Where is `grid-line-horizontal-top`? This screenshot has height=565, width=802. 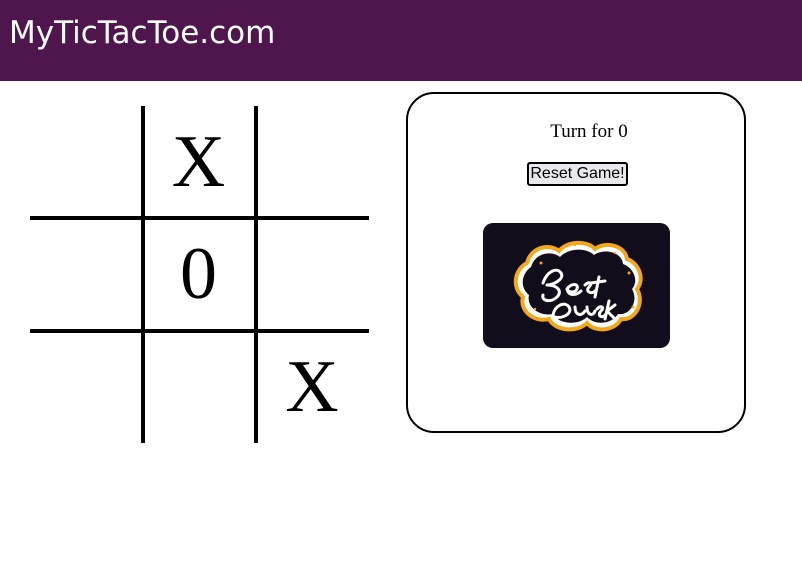
grid-line-horizontal-top is located at coordinates (199, 218).